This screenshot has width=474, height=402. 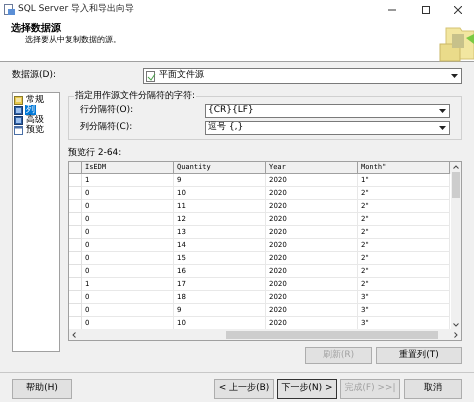 I want to click on sidebar-item: 预览, so click(x=35, y=130).